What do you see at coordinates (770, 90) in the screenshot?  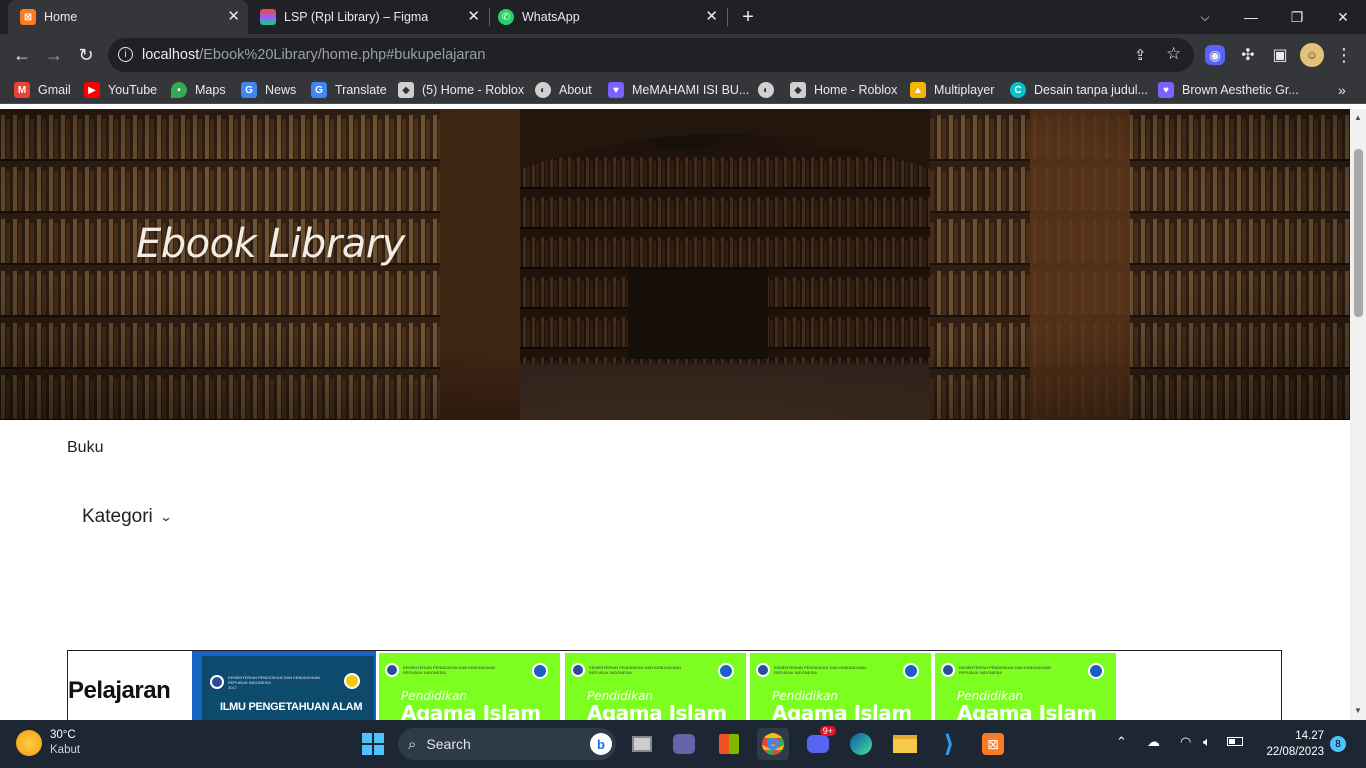 I see `bookmark-globe: ◐` at bounding box center [770, 90].